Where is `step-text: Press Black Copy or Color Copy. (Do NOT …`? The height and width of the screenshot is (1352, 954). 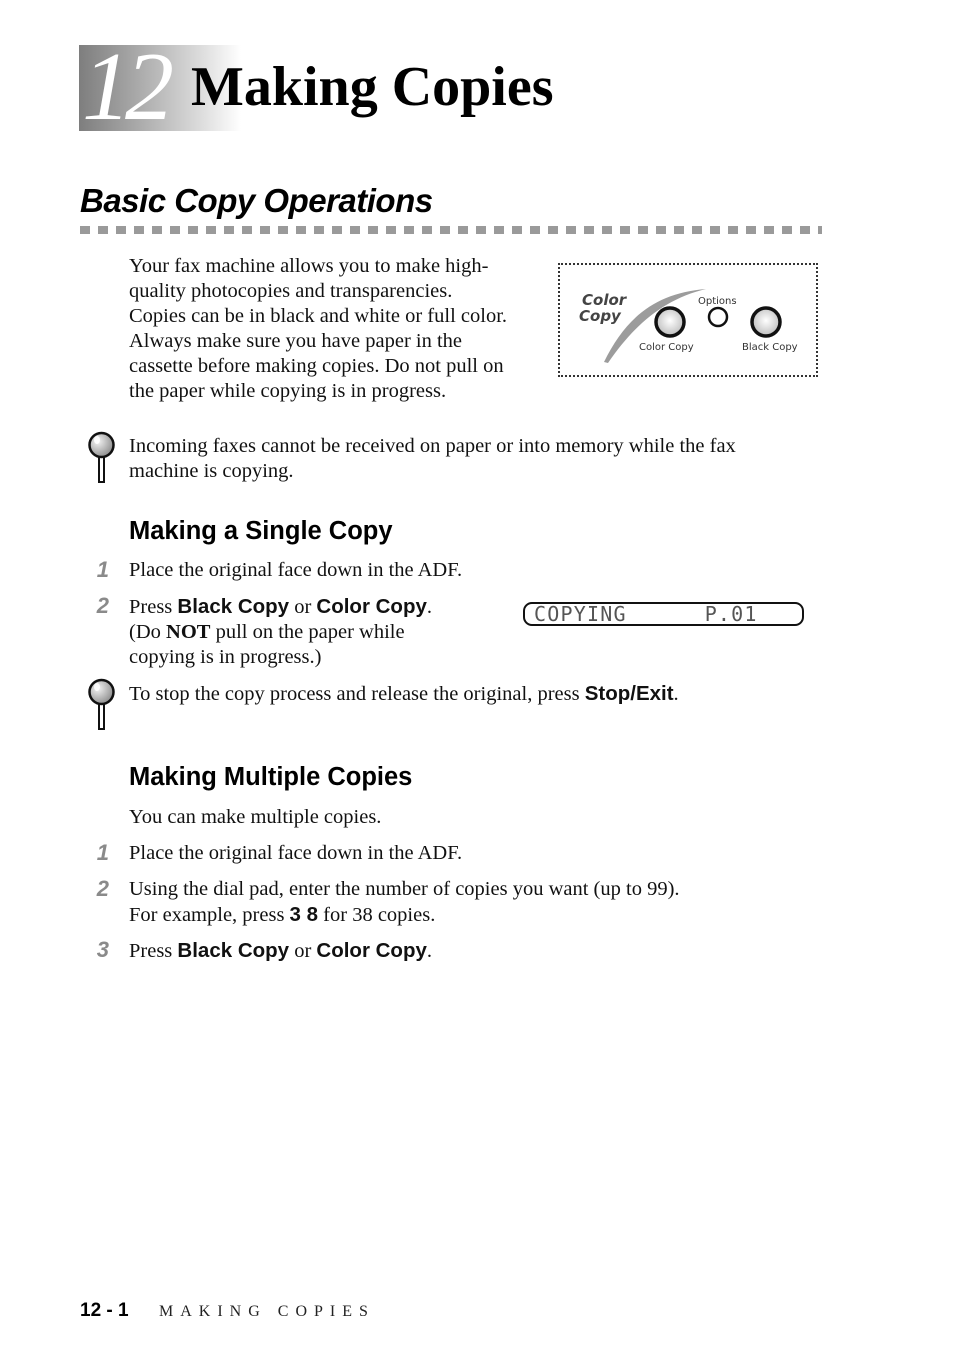 step-text: Press Black Copy or Color Copy. (Do NOT … is located at coordinates (319, 632).